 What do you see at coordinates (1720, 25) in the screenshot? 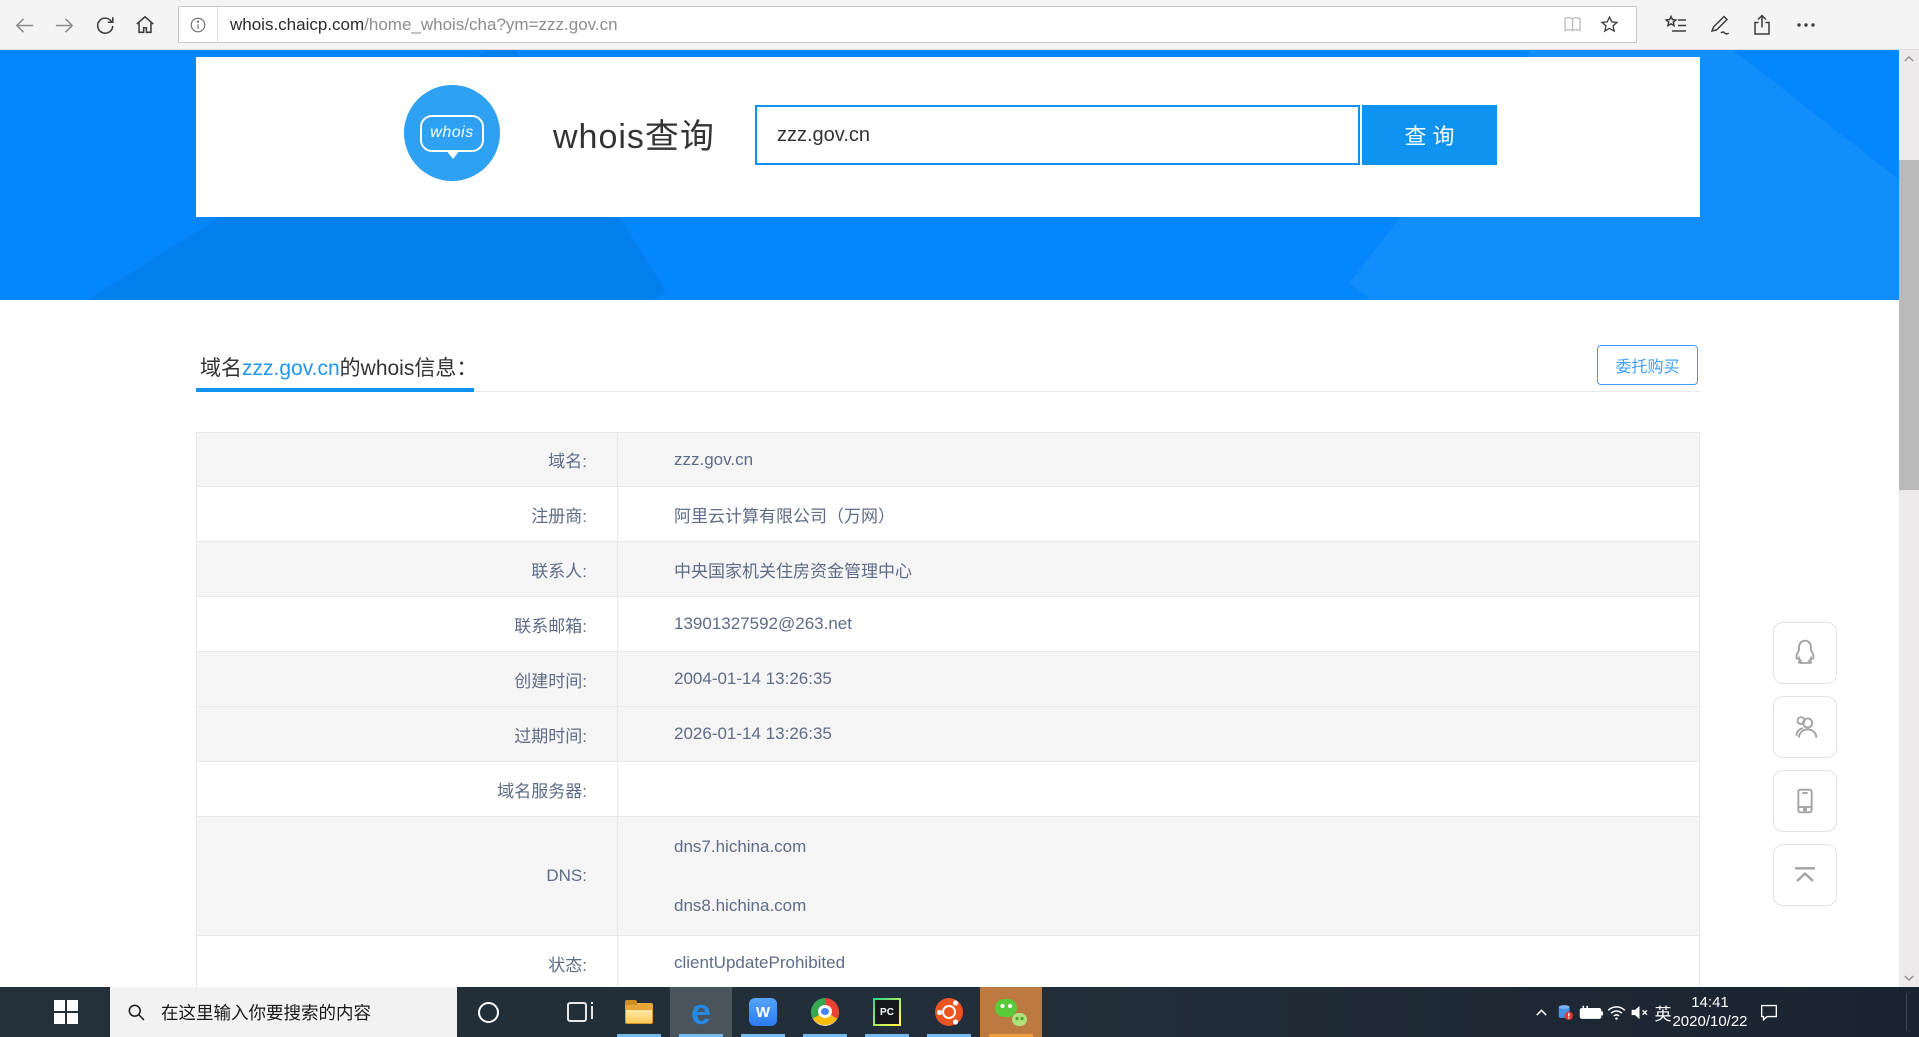
I see `ink-notes-icon` at bounding box center [1720, 25].